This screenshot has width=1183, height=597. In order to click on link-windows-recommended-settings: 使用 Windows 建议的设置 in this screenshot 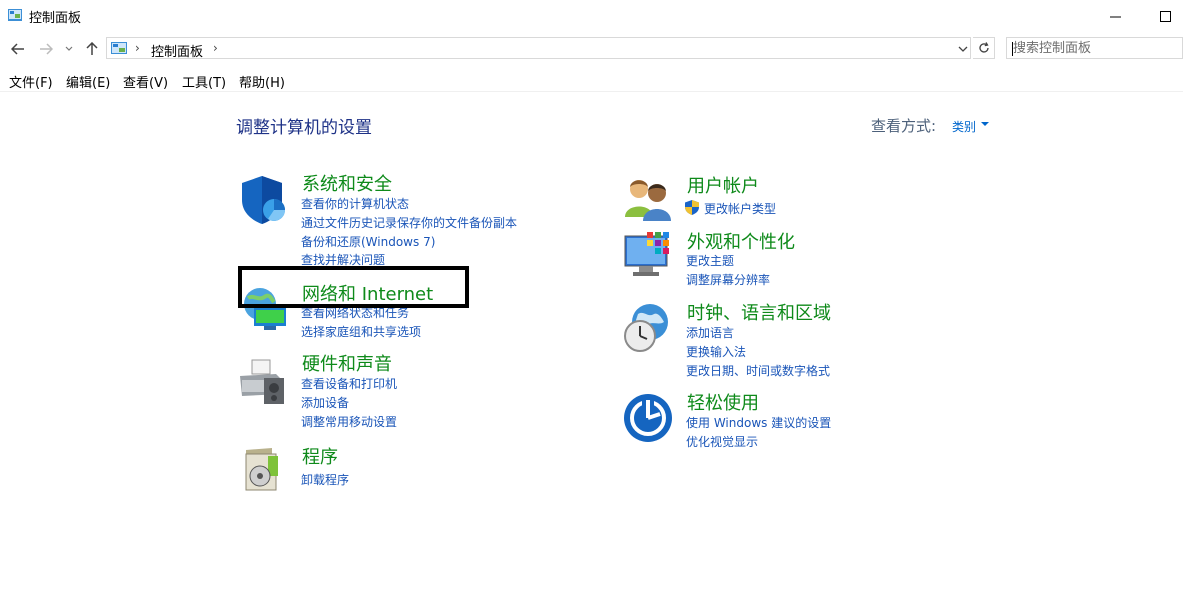, I will do `click(758, 422)`.